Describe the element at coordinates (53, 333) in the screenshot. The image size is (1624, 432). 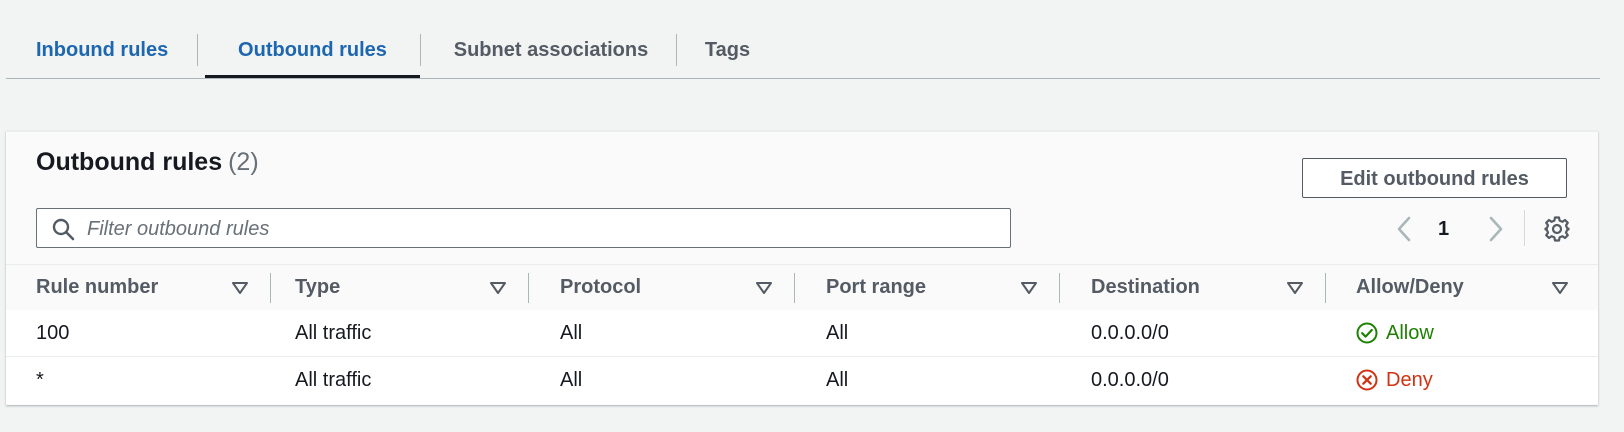
I see `cell-rule-number: 100` at that location.